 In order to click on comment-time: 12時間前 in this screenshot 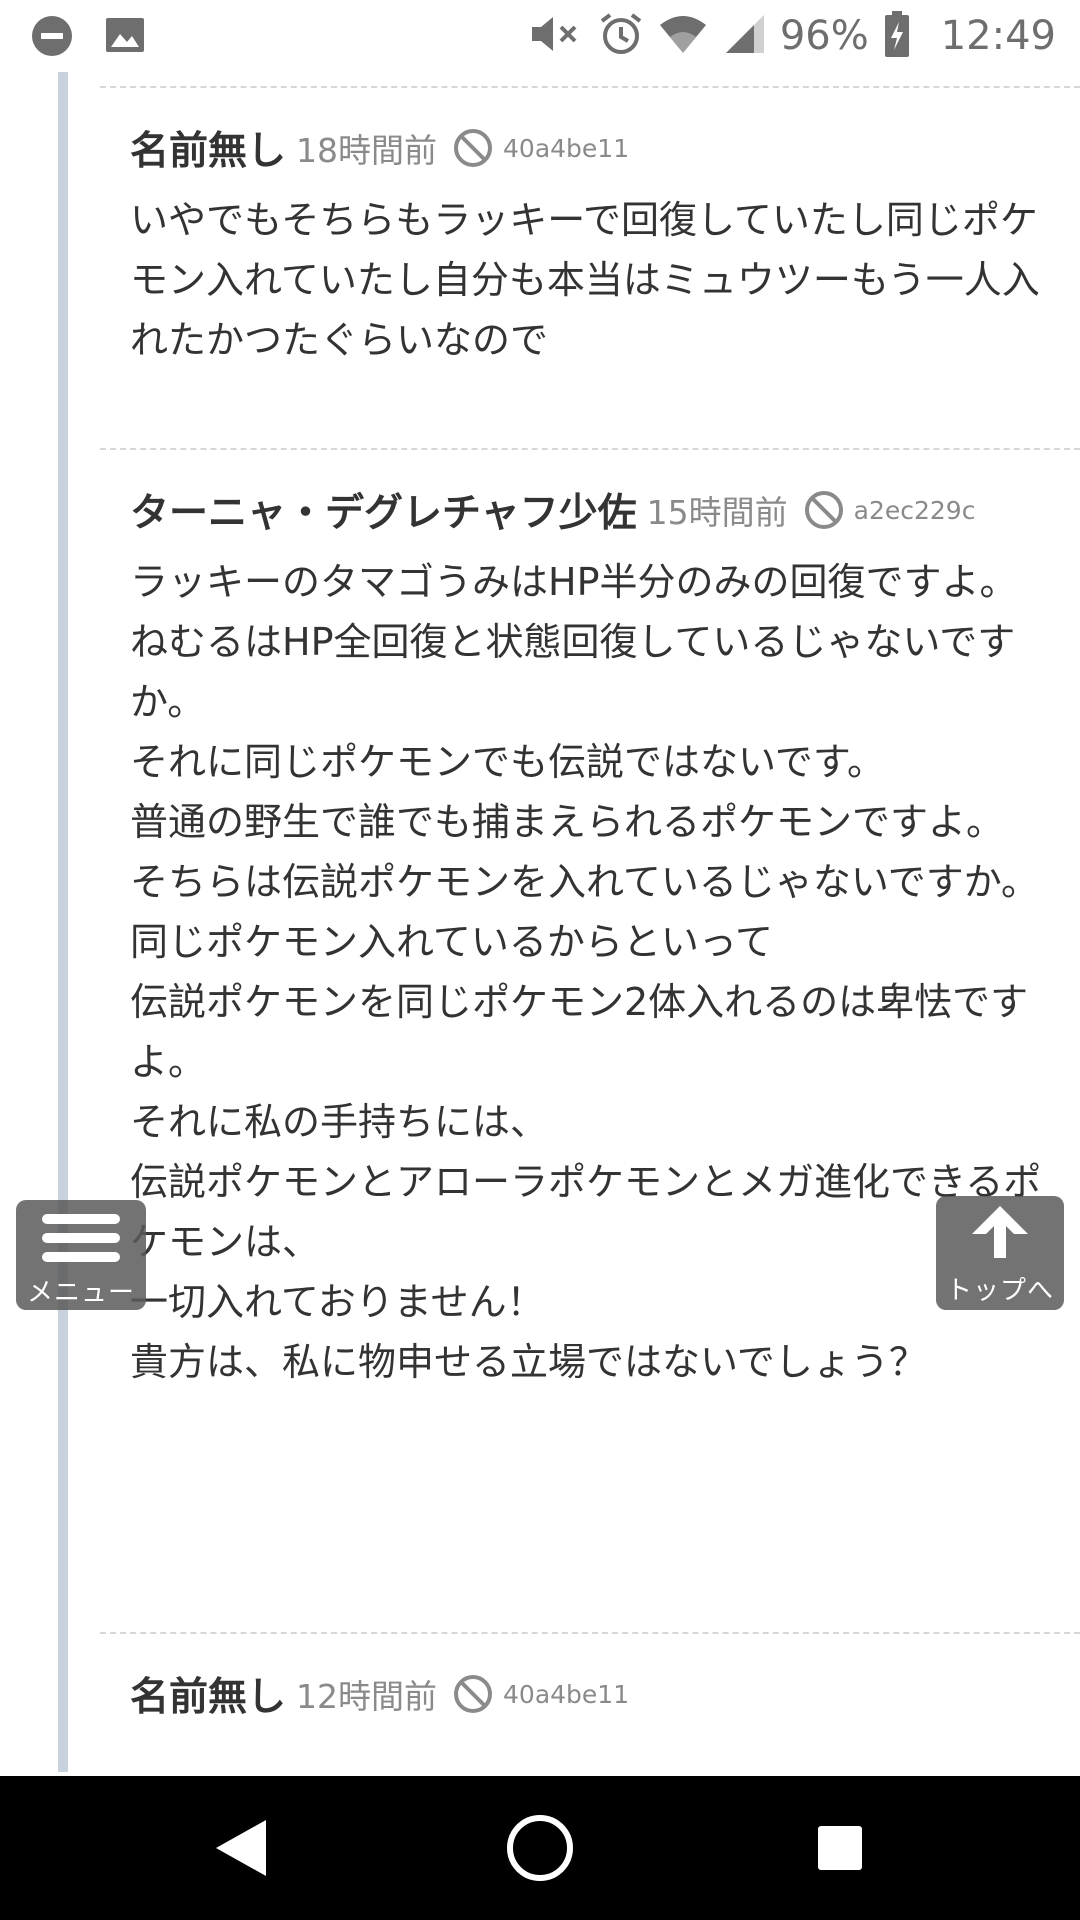, I will do `click(367, 1696)`.